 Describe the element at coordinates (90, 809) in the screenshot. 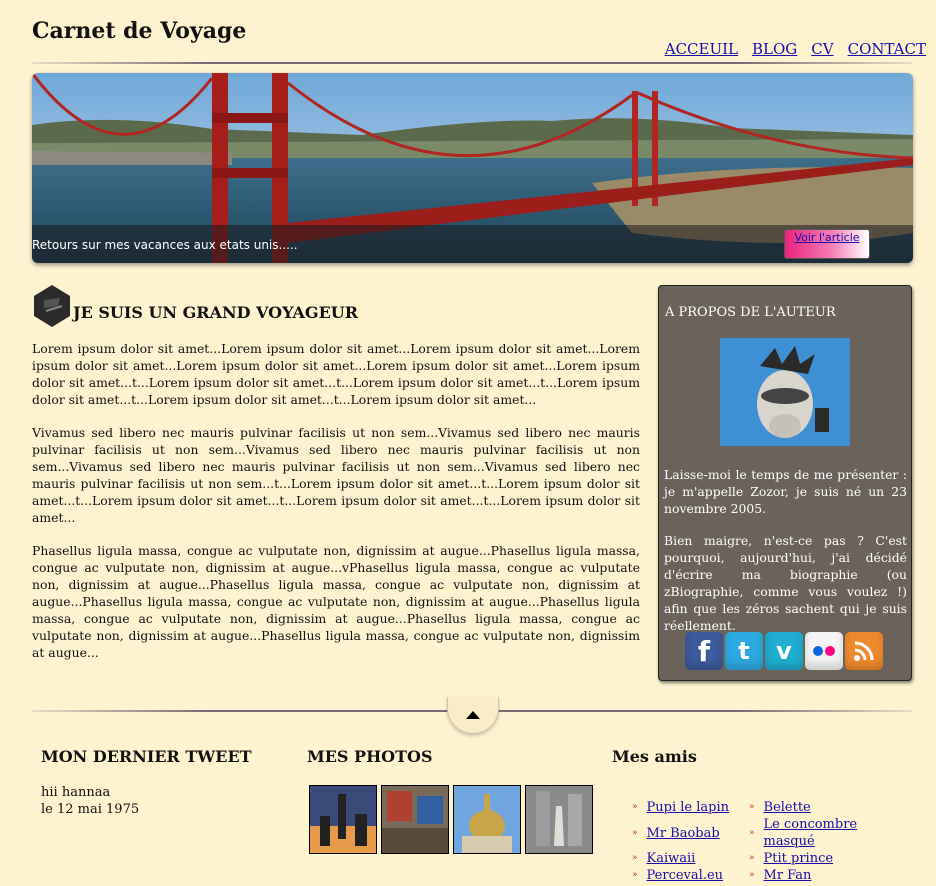

I see `tweet-date: le 12 mai 1975` at that location.